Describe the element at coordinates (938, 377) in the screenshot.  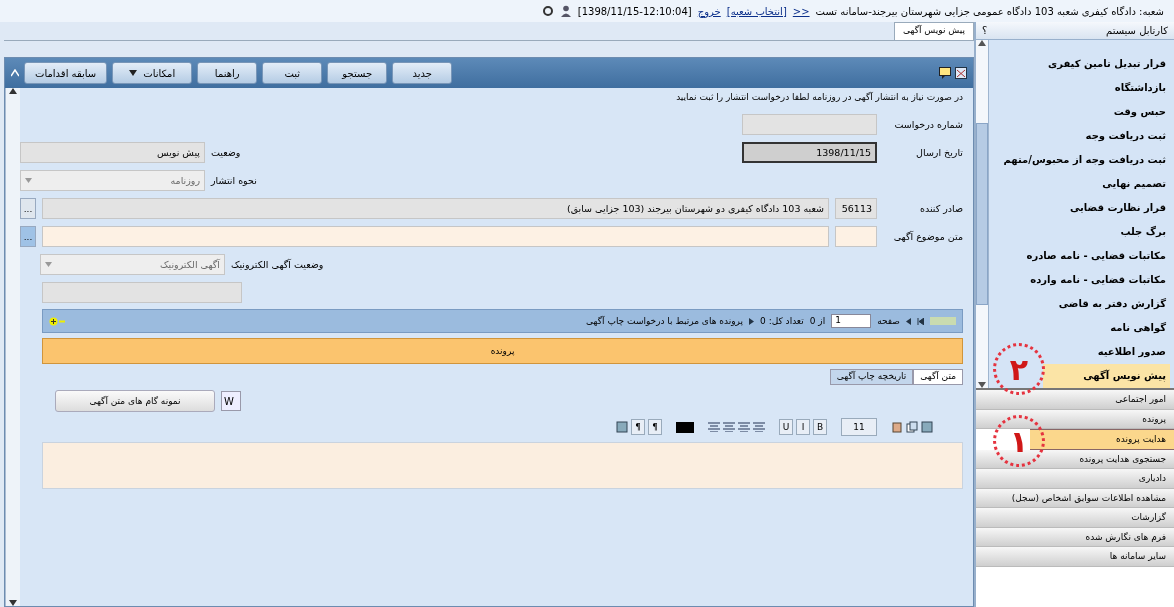
I see `tab: متن آگهی` at that location.